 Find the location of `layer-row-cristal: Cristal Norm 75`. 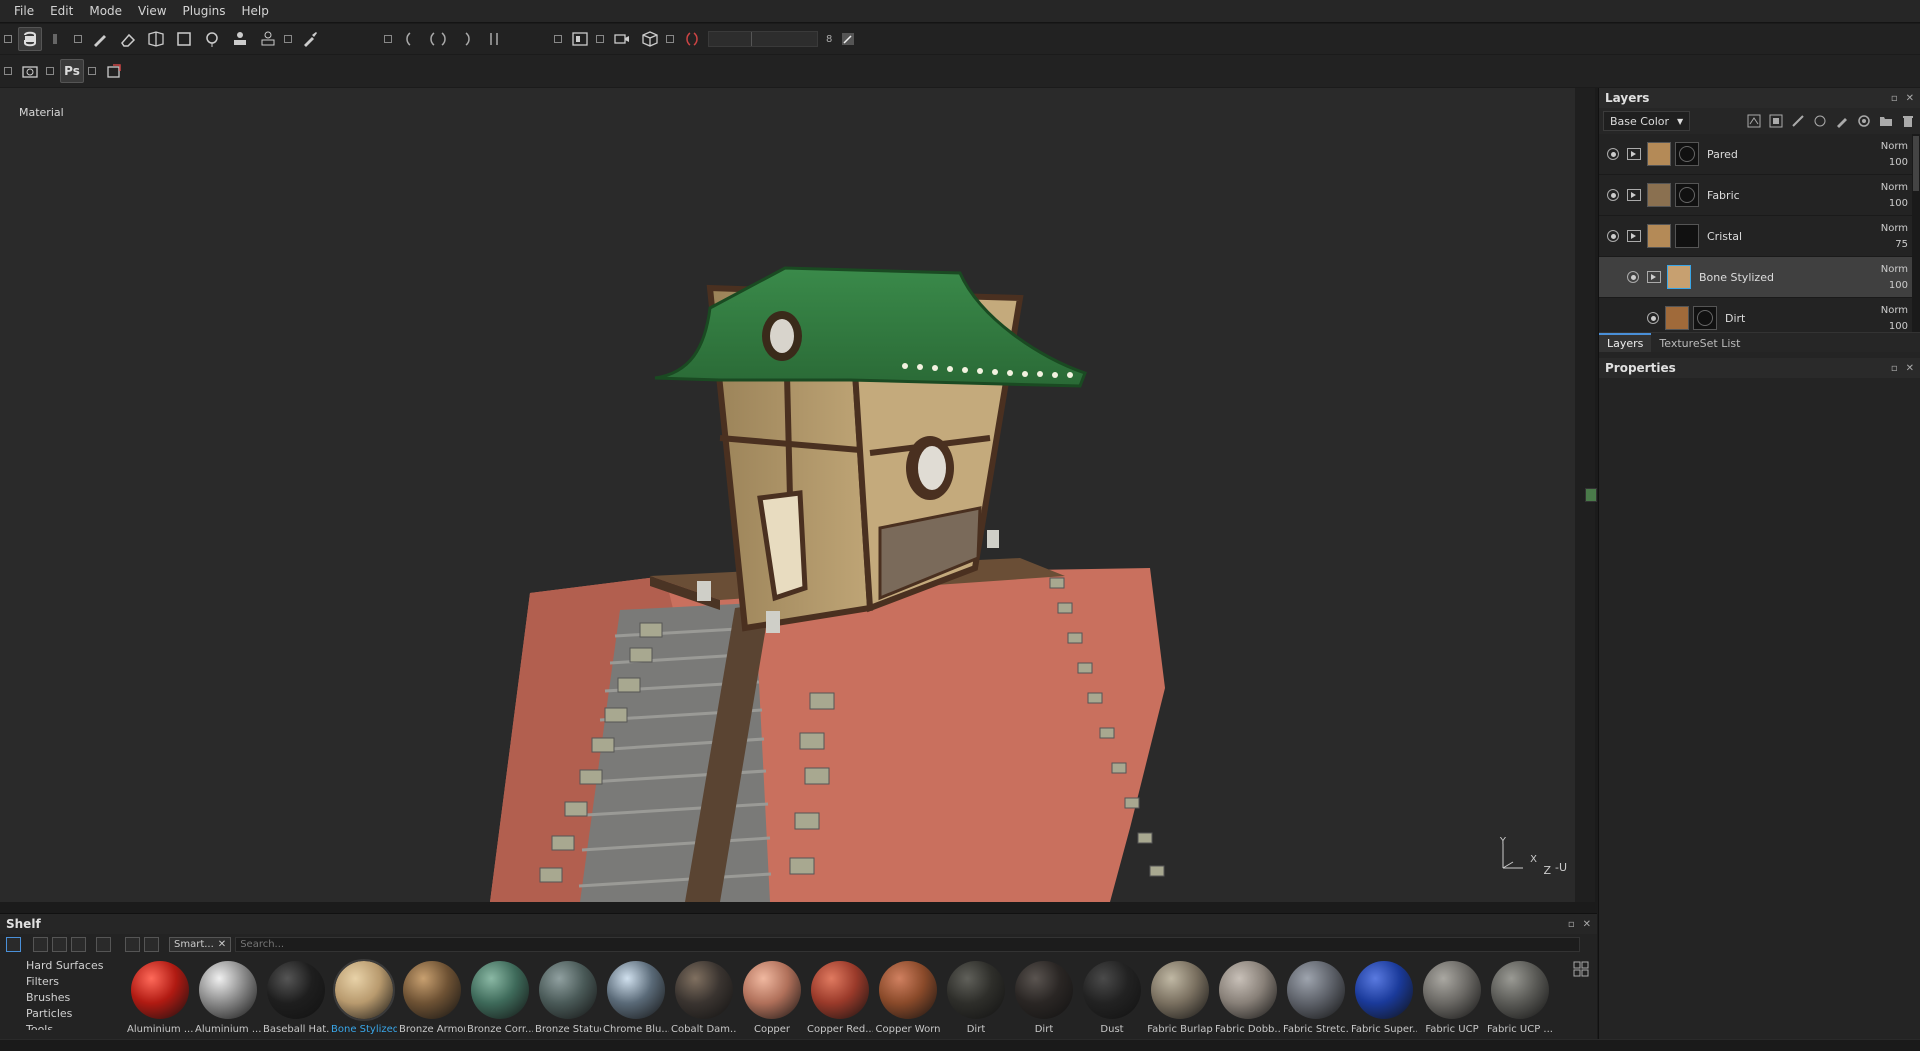

layer-row-cristal: Cristal Norm 75 is located at coordinates (1759, 236).